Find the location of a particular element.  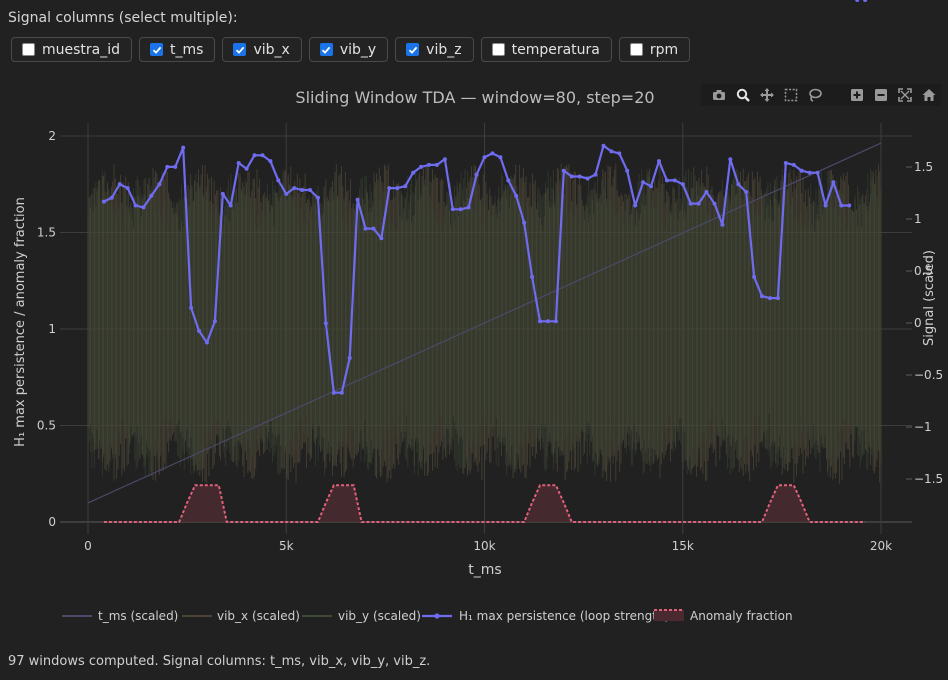

legend-item: vib_y (scaled) is located at coordinates (361, 616).